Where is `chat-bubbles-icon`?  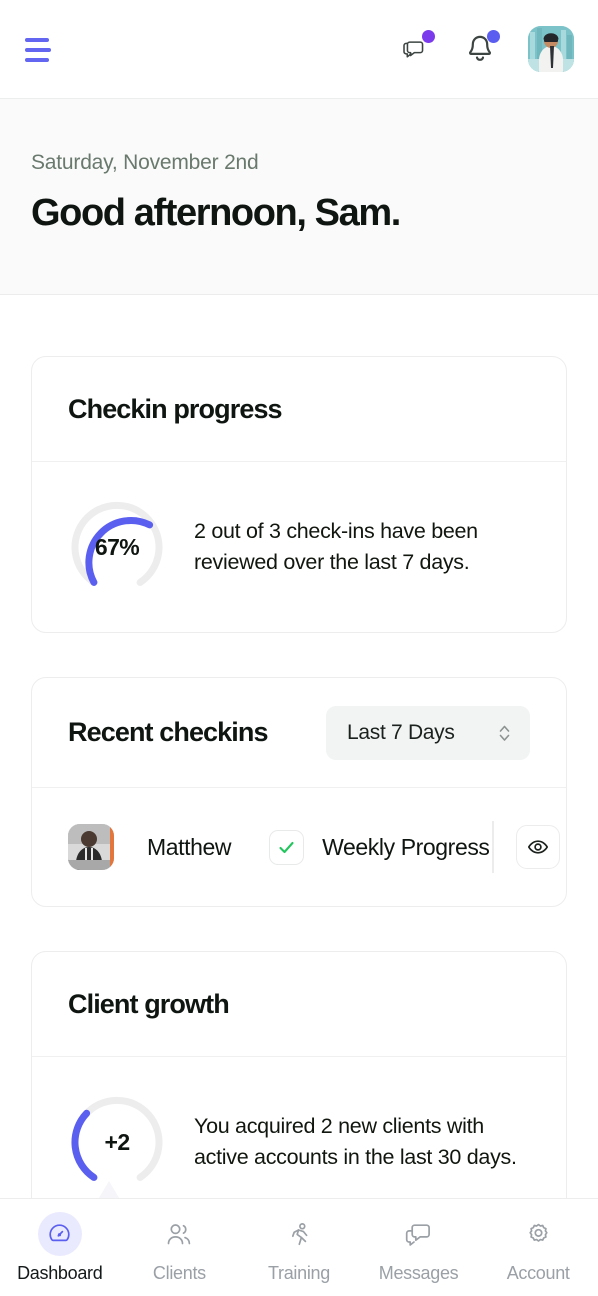
chat-bubbles-icon is located at coordinates (418, 1234).